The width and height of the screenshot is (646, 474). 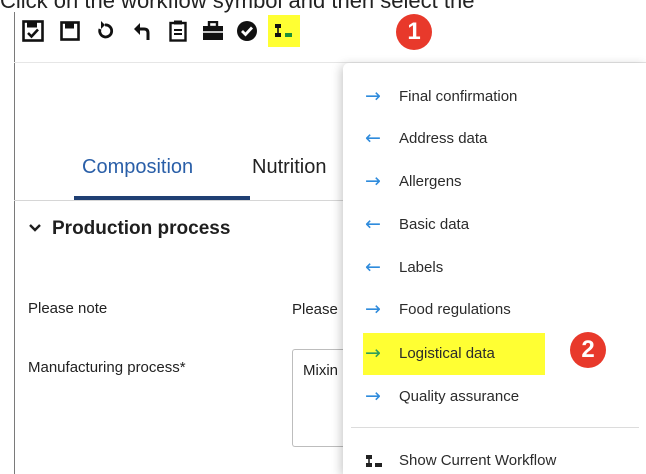 What do you see at coordinates (434, 224) in the screenshot?
I see `menu-item-label: Basic data` at bounding box center [434, 224].